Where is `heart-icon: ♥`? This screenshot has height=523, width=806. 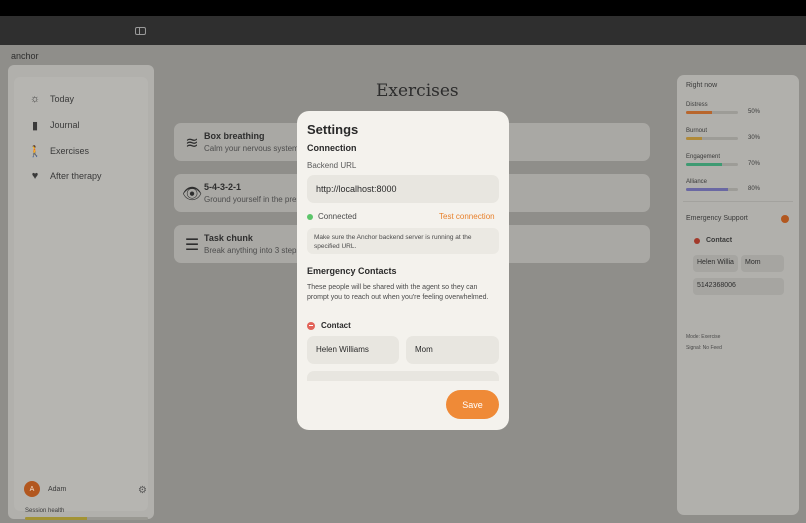 heart-icon: ♥ is located at coordinates (35, 176).